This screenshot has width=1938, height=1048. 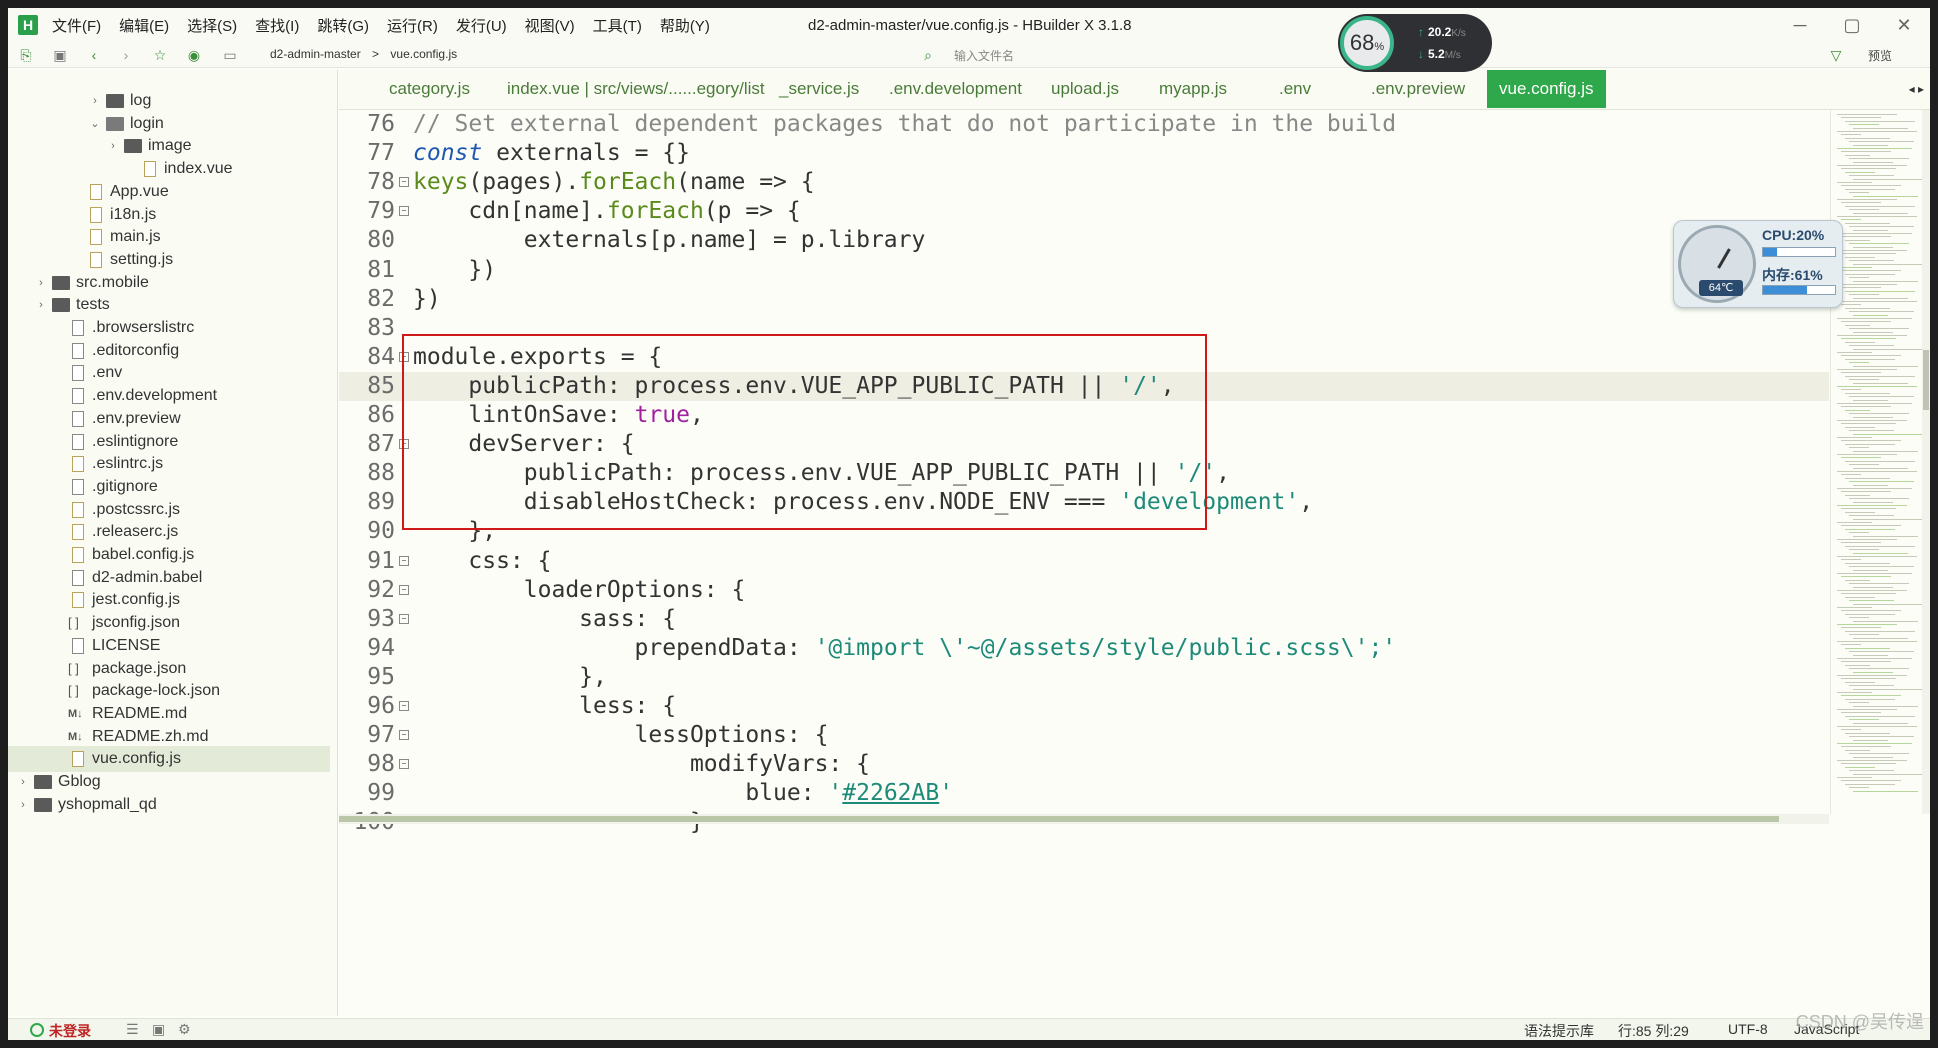 I want to click on menu-item: 查找(I), so click(x=277, y=25).